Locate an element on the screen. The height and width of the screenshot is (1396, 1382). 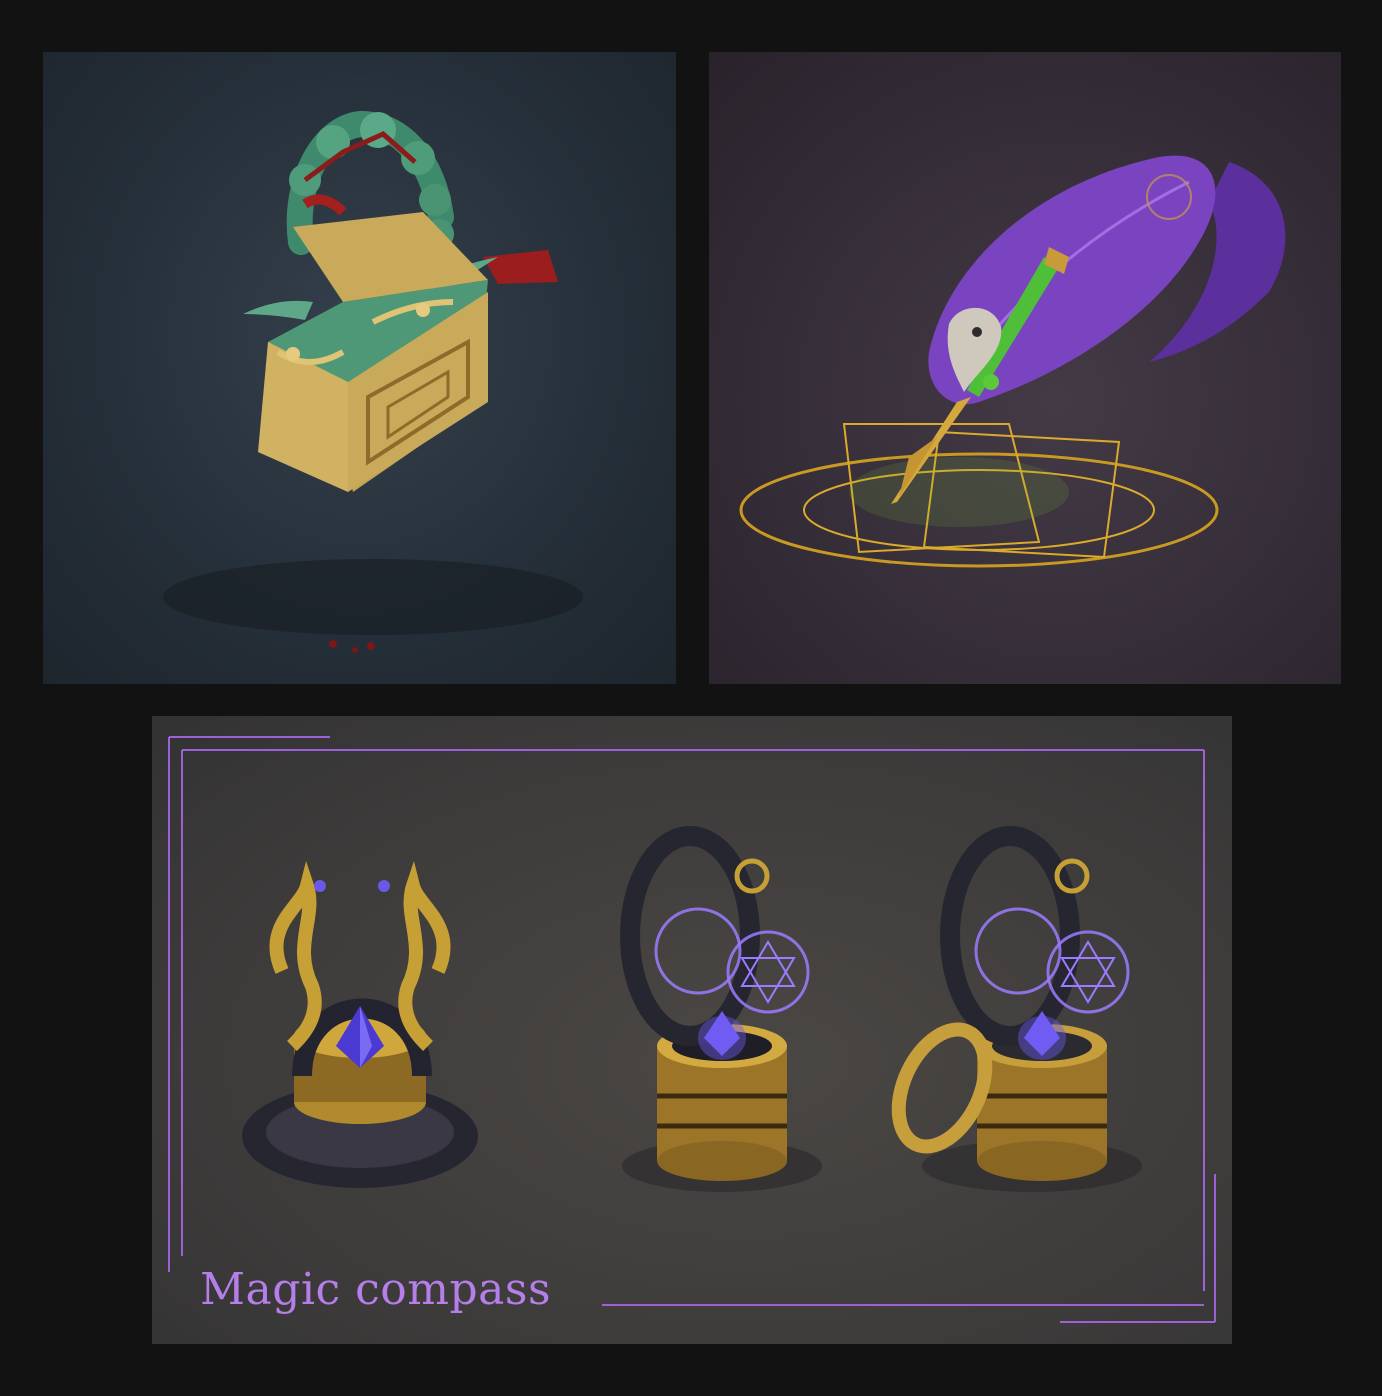
compass-lid-open is located at coordinates (1016, 1009).